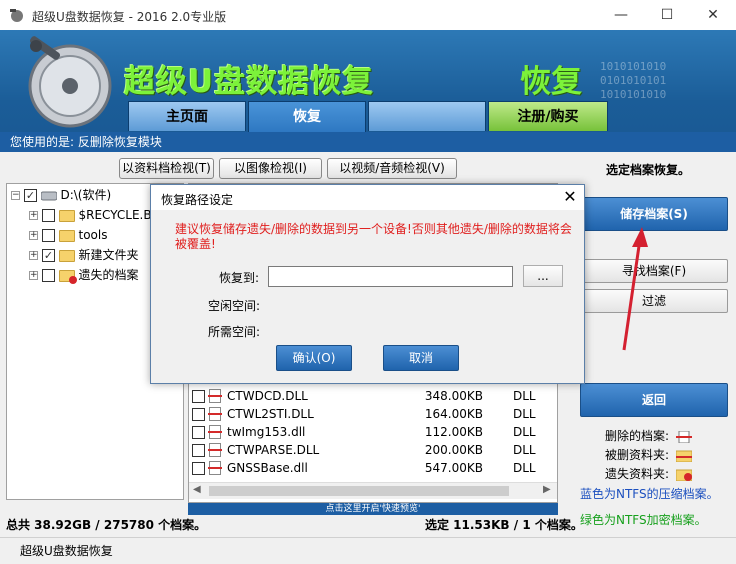  What do you see at coordinates (15, 195) in the screenshot?
I see `collapse-icon: −` at bounding box center [15, 195].